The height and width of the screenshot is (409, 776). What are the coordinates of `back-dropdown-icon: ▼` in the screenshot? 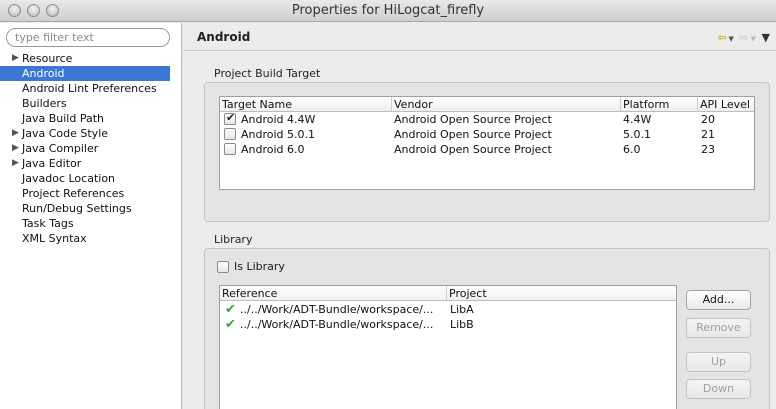 It's located at (731, 39).